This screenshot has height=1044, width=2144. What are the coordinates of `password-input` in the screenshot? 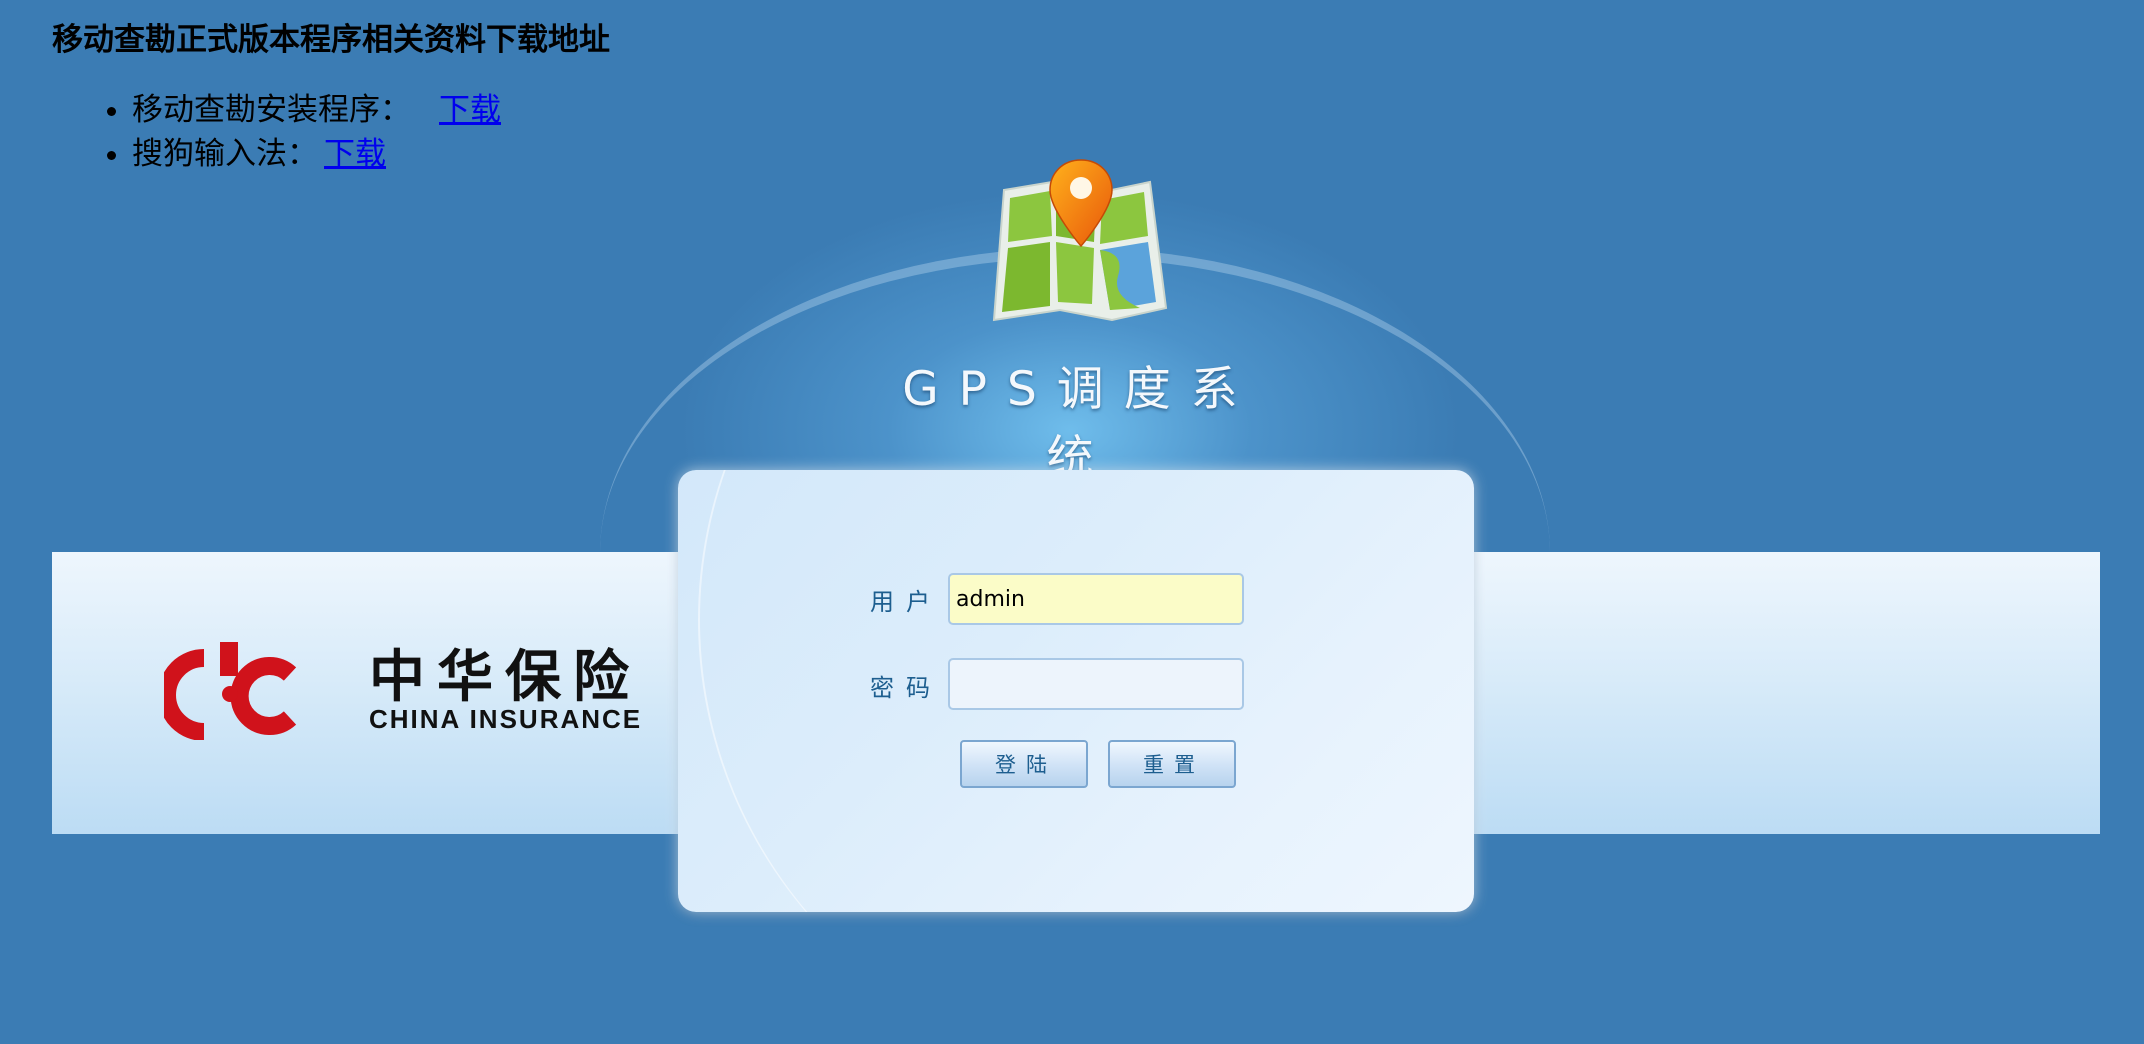 It's located at (1096, 684).